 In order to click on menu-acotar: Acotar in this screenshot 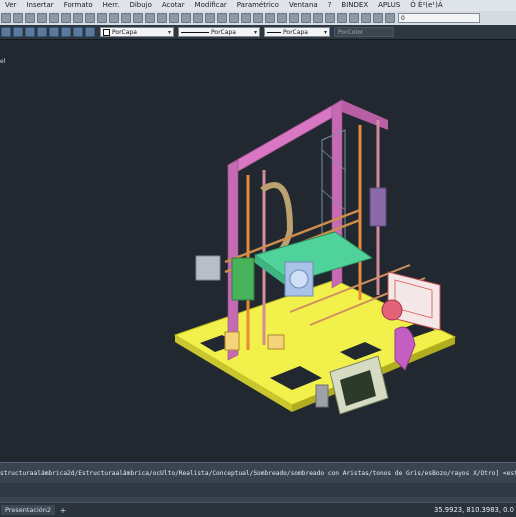, I will do `click(173, 5)`.